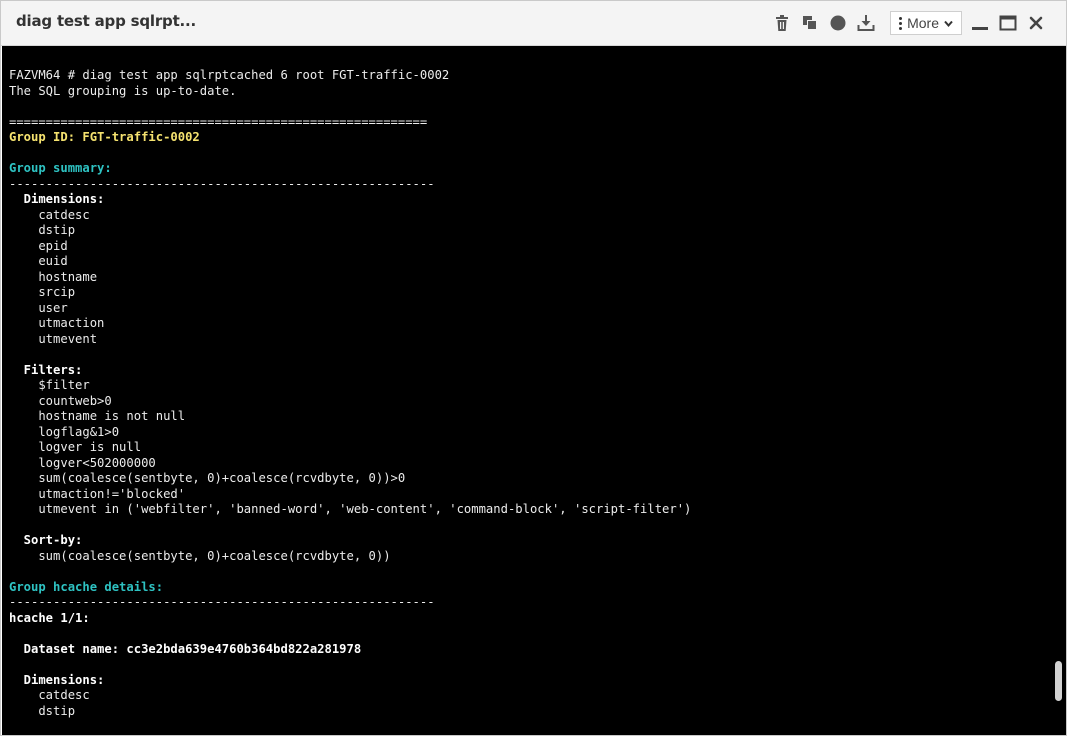 The image size is (1067, 736). What do you see at coordinates (53, 338) in the screenshot?
I see `terminal-line: utmevent` at bounding box center [53, 338].